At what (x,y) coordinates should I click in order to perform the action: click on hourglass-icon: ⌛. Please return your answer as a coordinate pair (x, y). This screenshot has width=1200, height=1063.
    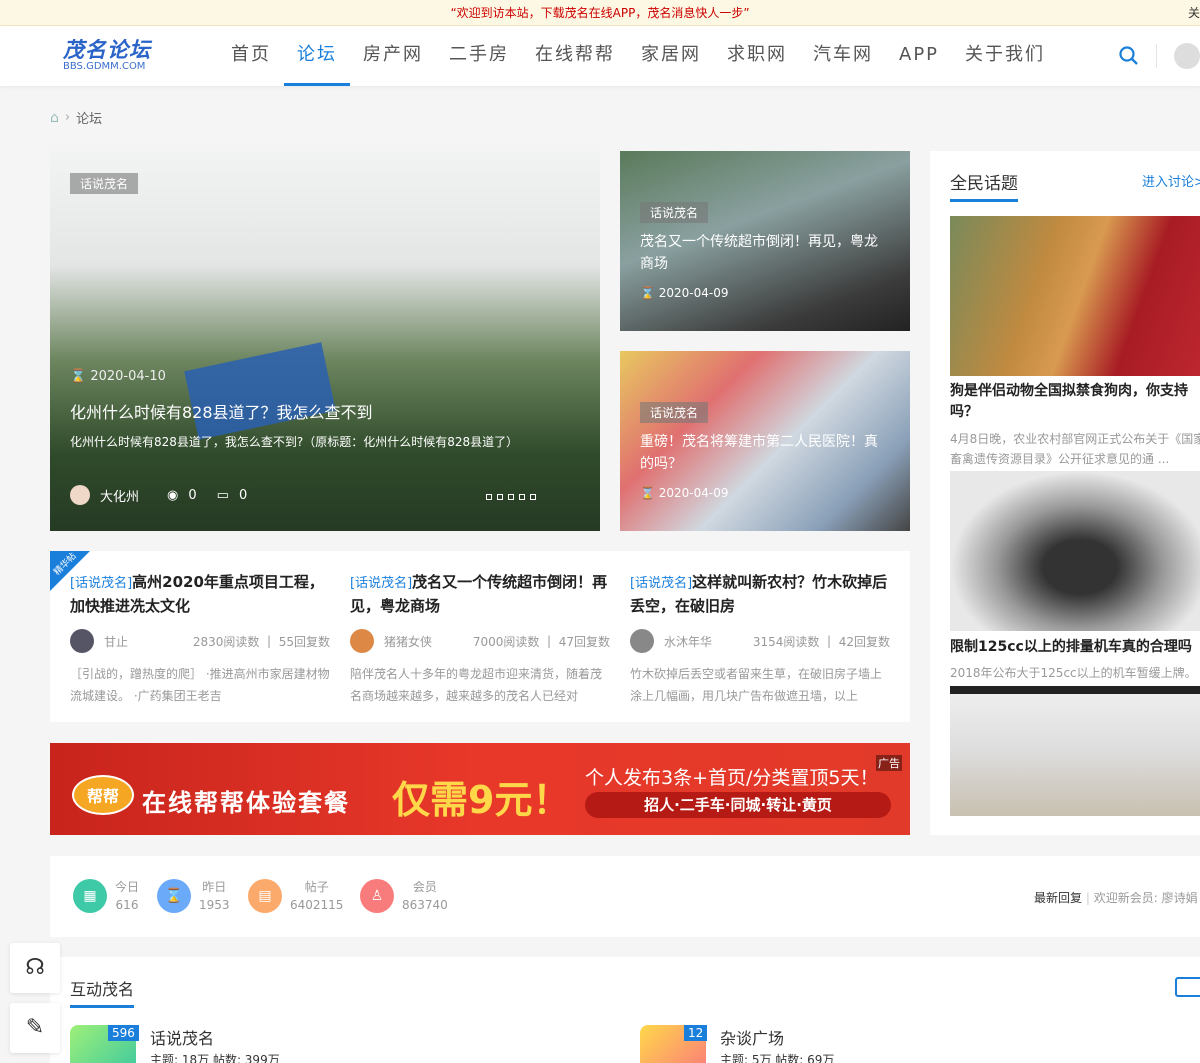
    Looking at the image, I should click on (174, 896).